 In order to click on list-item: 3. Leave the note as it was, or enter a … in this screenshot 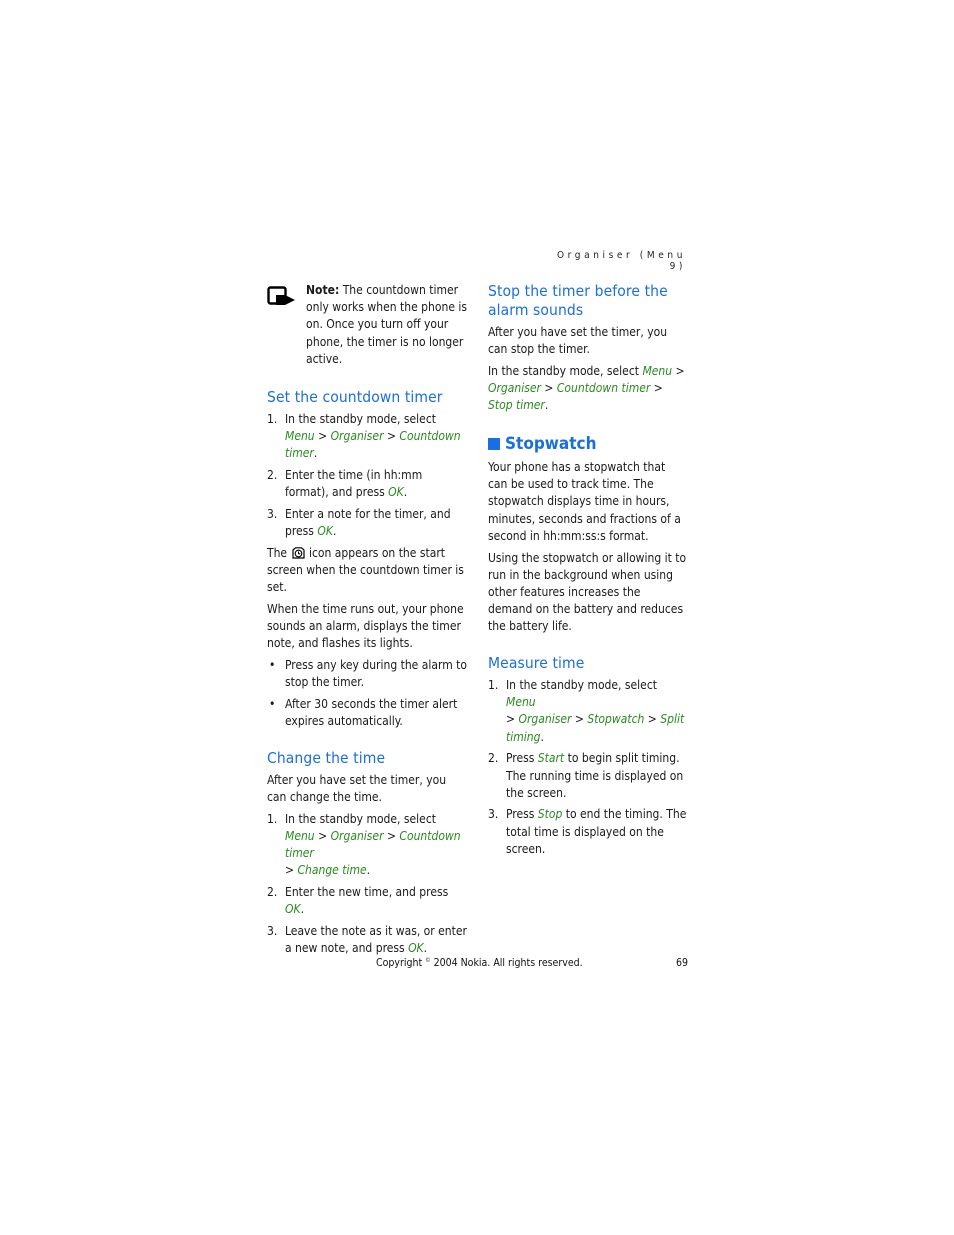, I will do `click(367, 940)`.